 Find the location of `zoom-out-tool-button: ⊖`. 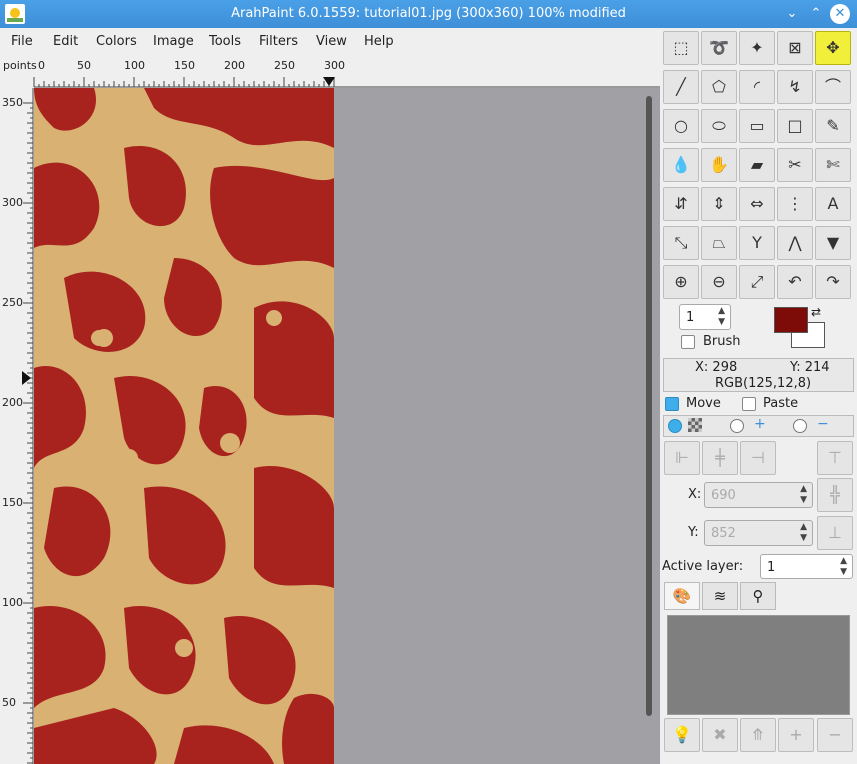

zoom-out-tool-button: ⊖ is located at coordinates (719, 282).